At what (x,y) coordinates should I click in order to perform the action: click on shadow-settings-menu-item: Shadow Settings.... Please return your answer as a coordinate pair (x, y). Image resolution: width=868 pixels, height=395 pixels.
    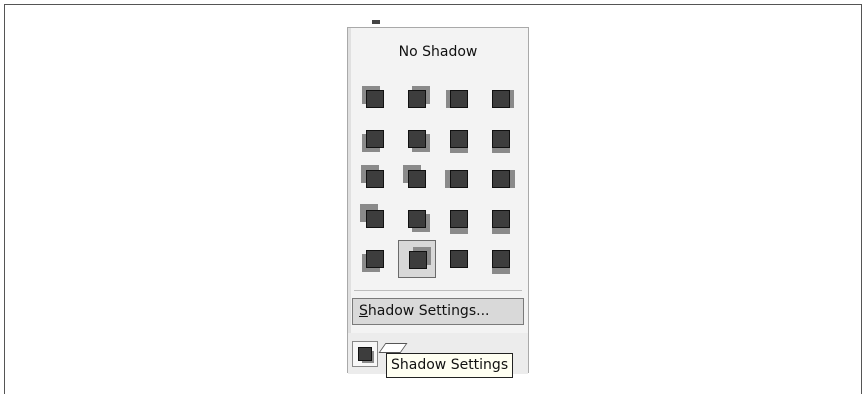
    Looking at the image, I should click on (438, 311).